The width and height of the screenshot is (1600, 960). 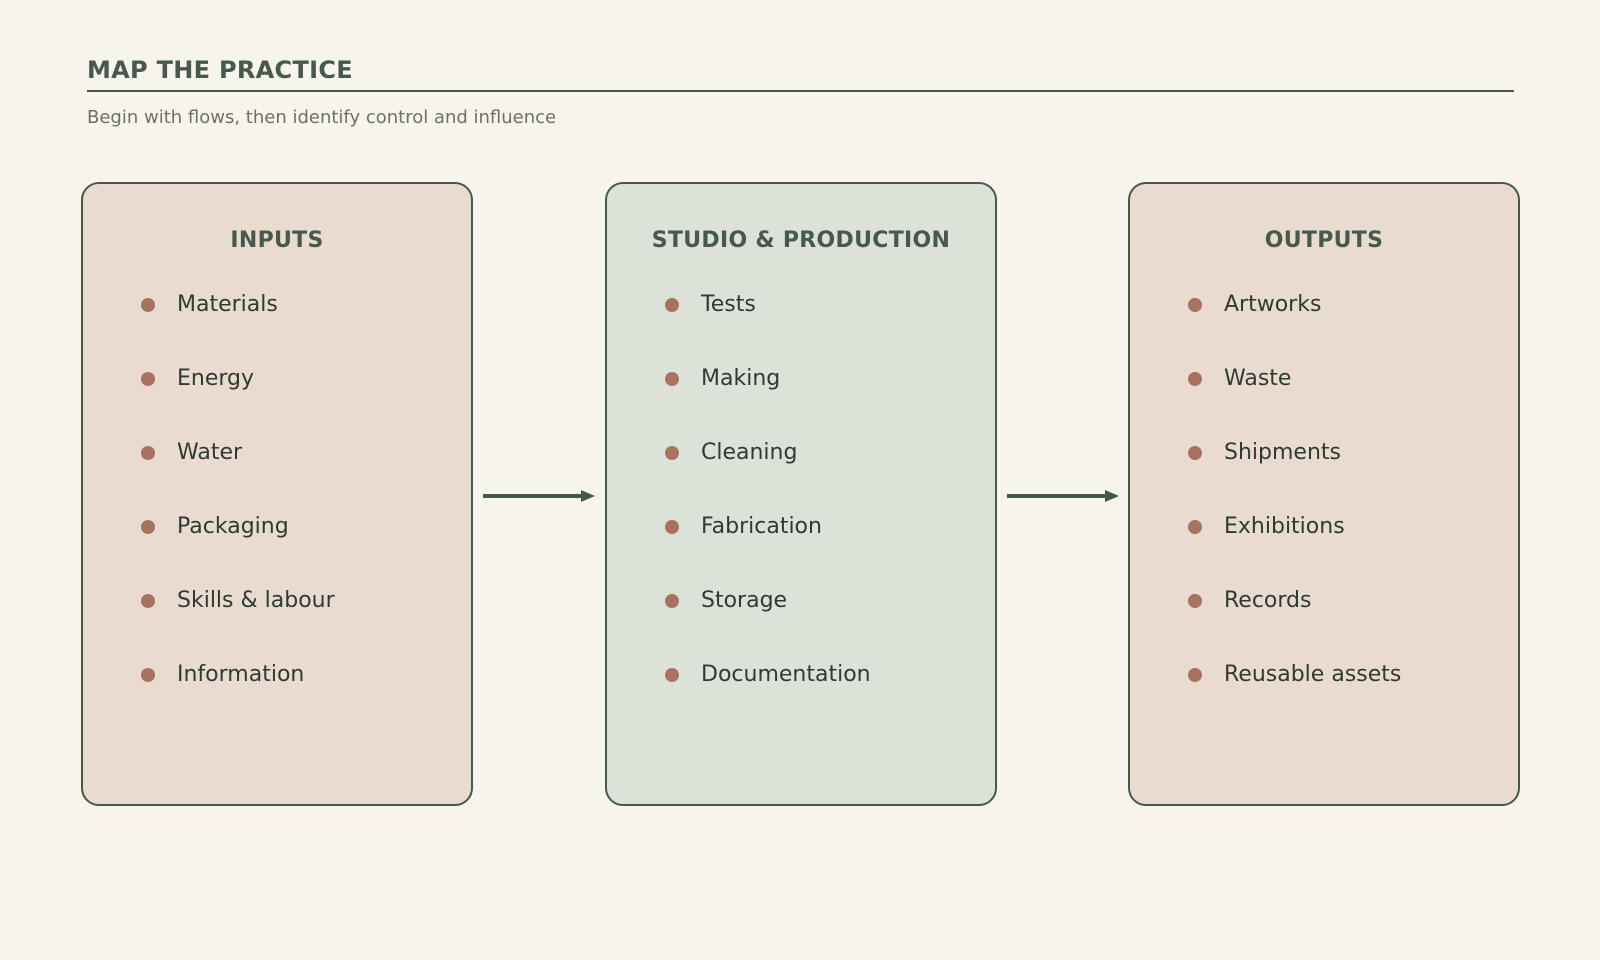 I want to click on list-item-label: Reusable assets, so click(x=1313, y=674).